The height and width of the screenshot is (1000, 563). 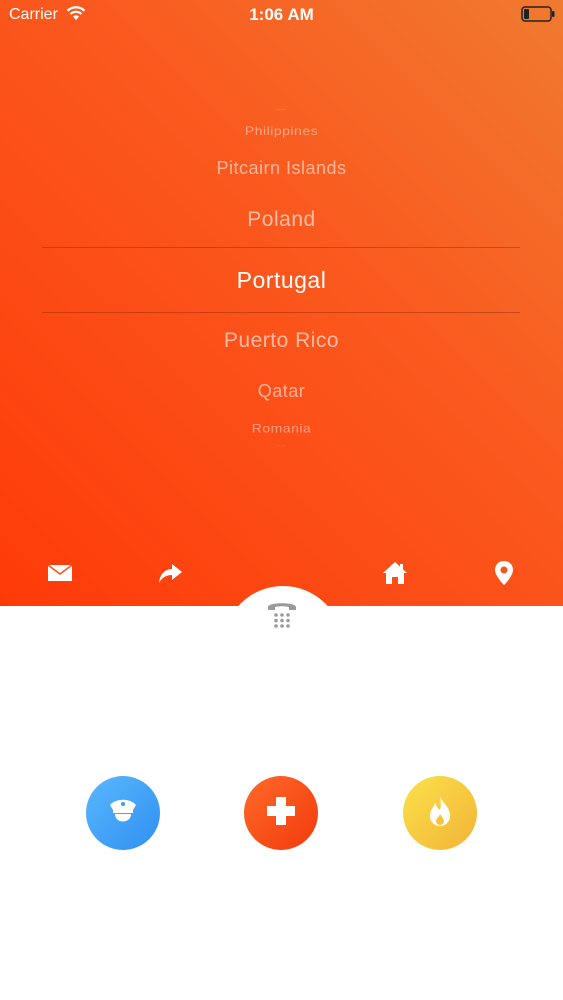 I want to click on home-icon, so click(x=395, y=573).